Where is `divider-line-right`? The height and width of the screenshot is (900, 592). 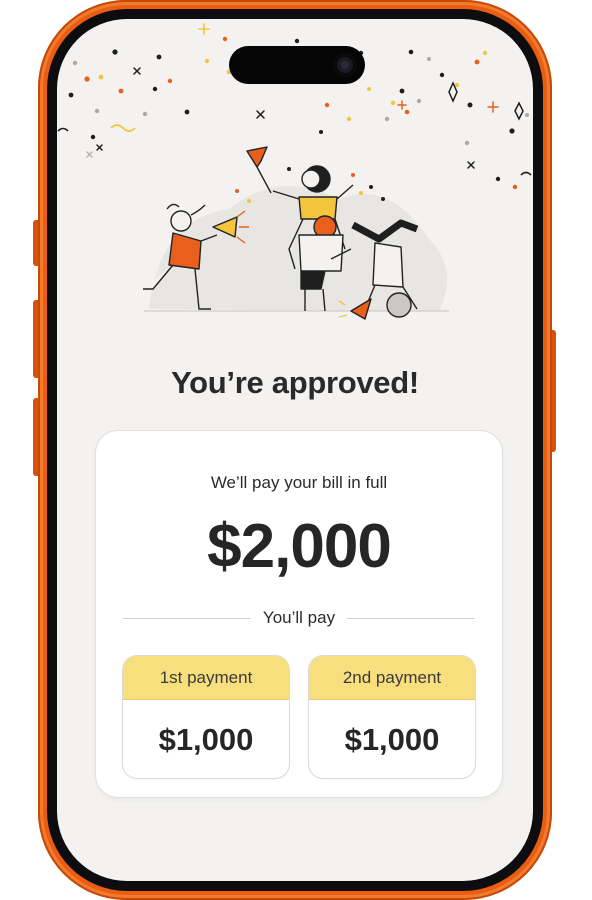 divider-line-right is located at coordinates (411, 618).